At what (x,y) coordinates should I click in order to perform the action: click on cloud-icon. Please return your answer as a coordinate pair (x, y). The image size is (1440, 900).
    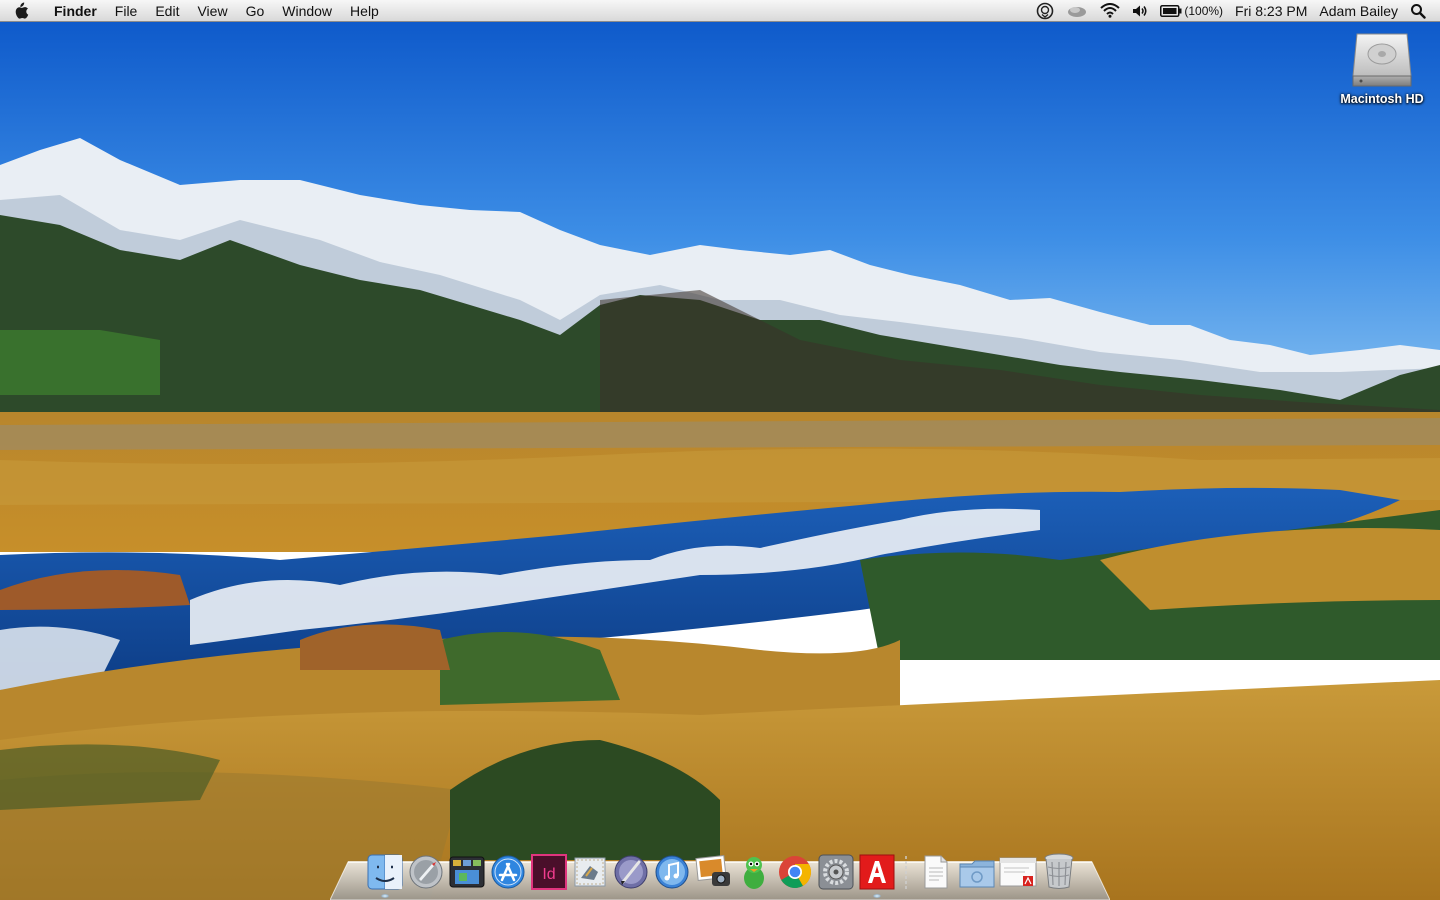
    Looking at the image, I should click on (1077, 11).